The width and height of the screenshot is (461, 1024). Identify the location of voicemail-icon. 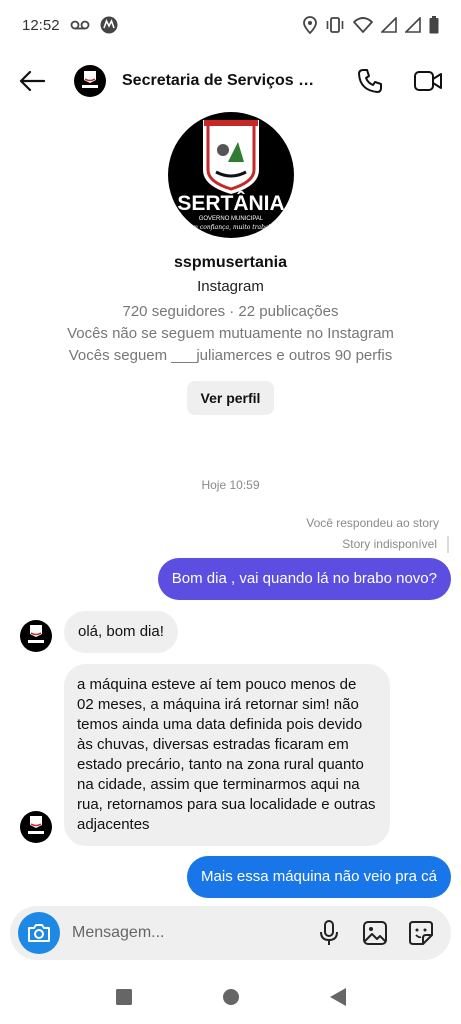
(80, 25).